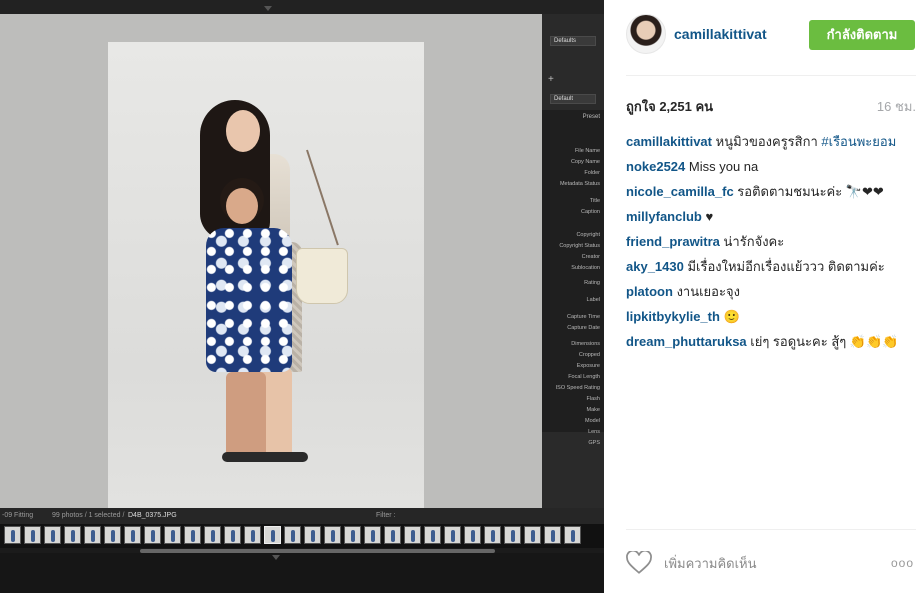 The width and height of the screenshot is (922, 593). I want to click on metadata-label: Capture Date, so click(583, 328).